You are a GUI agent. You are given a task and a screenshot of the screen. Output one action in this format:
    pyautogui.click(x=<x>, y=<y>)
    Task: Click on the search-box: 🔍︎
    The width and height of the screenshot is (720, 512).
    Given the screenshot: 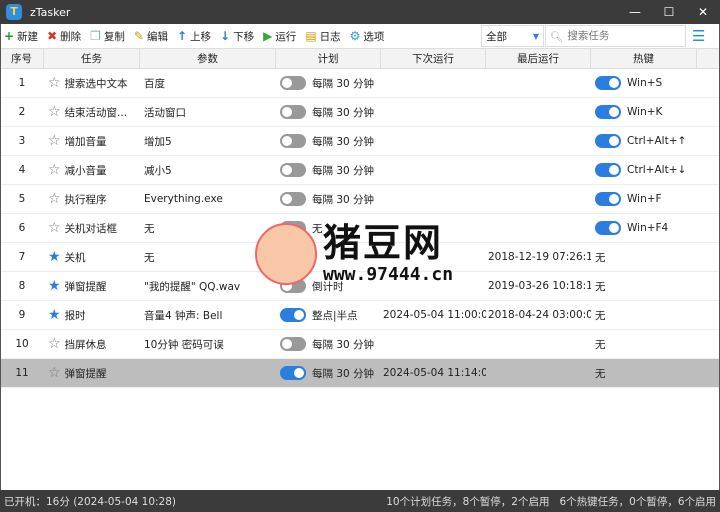 What is the action you would take?
    pyautogui.click(x=615, y=36)
    